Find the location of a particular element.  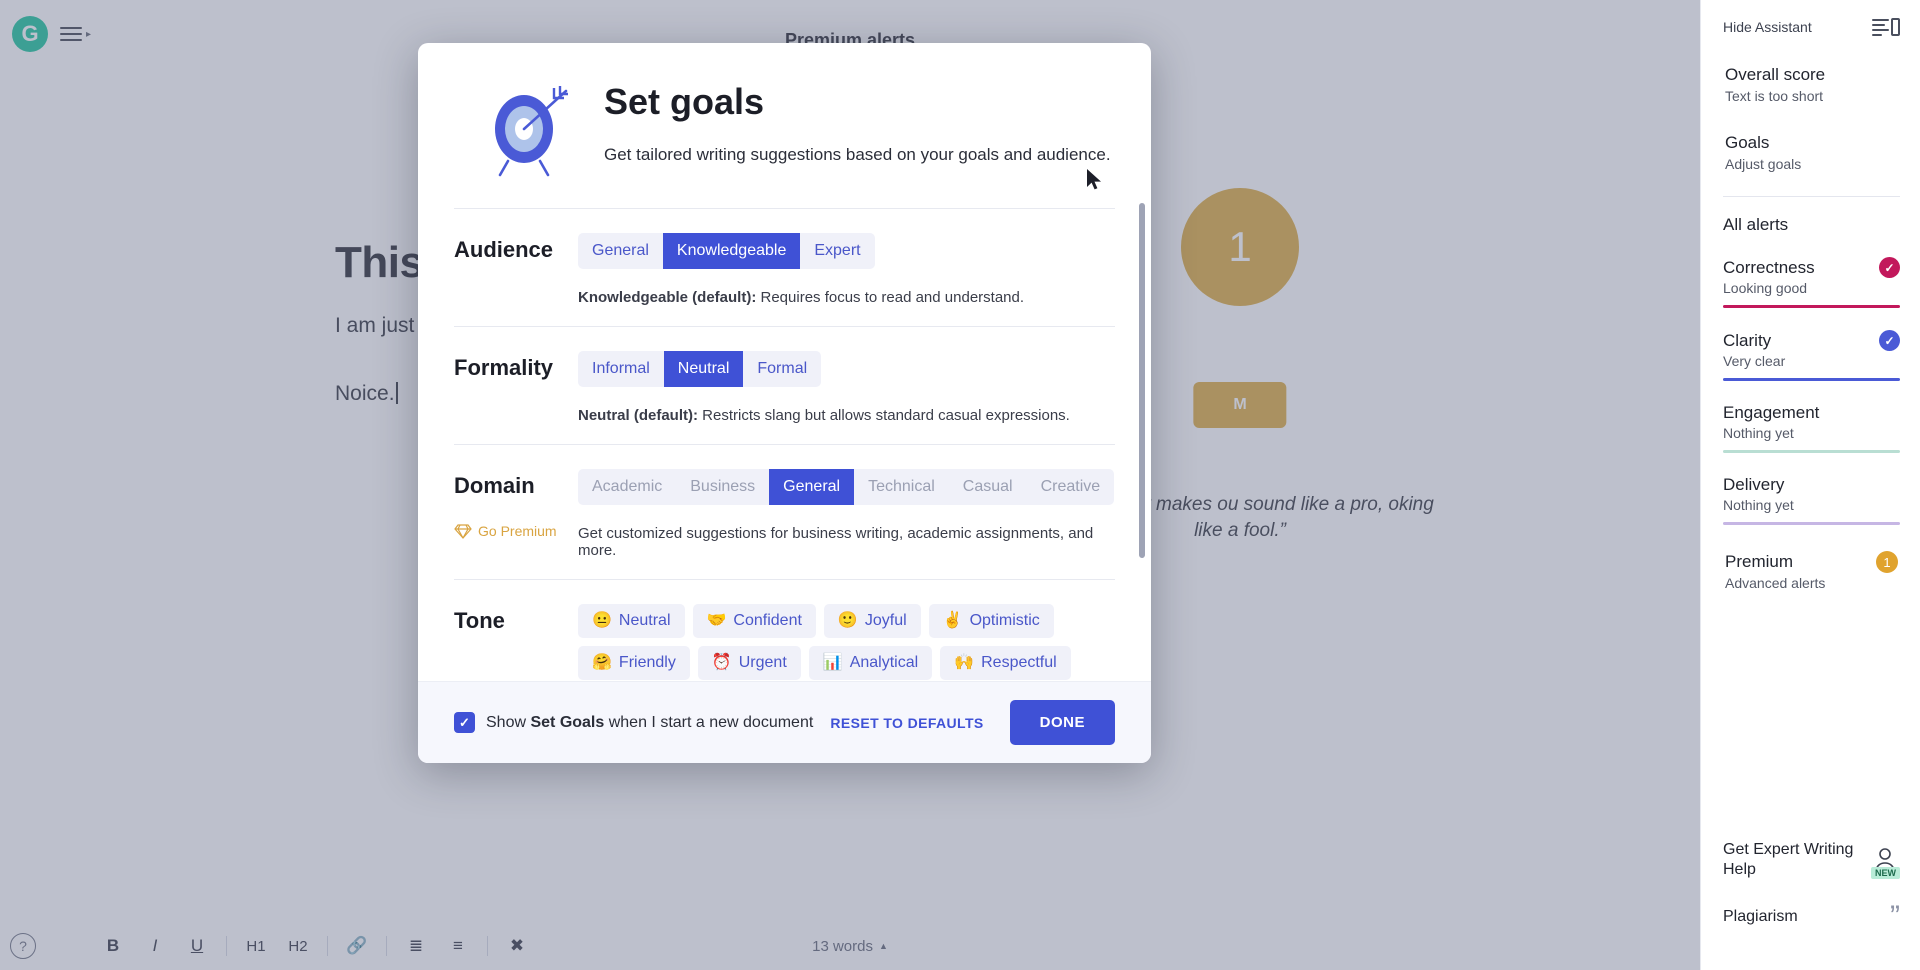

done-button: DONE is located at coordinates (1062, 722).